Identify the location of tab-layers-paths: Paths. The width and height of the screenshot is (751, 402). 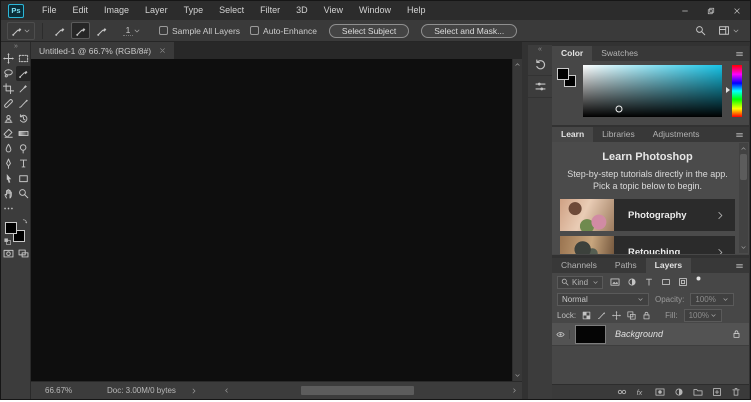
(626, 265).